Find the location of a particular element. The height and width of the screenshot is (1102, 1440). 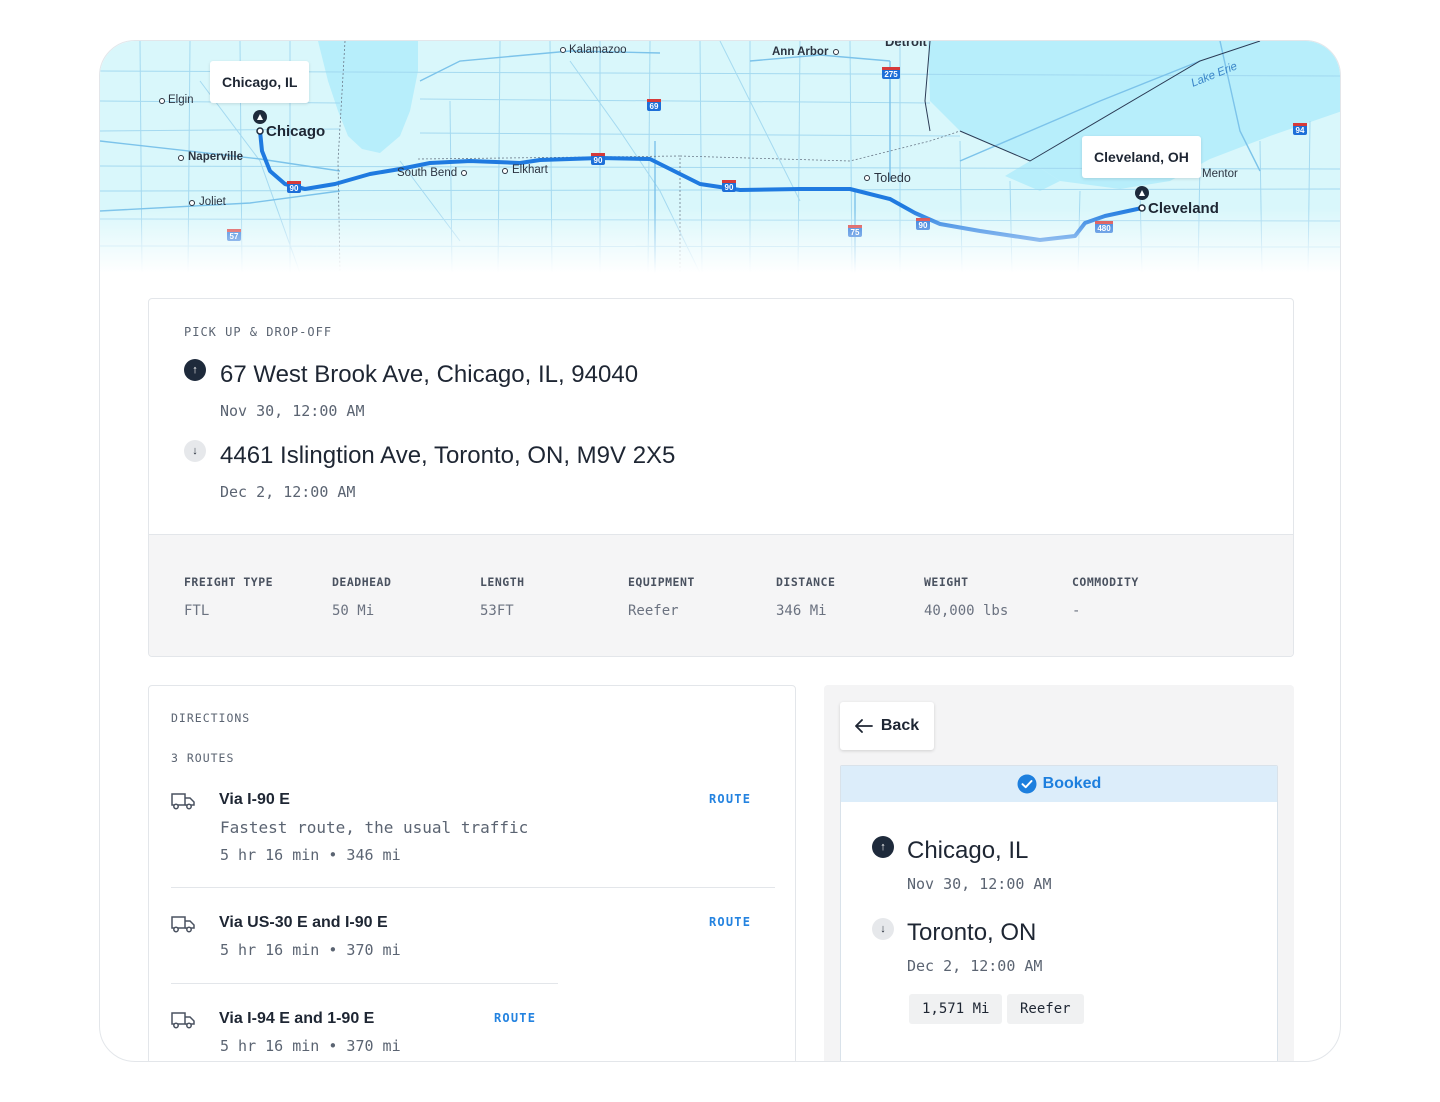

route-title: Via US-30 E and I-90 E is located at coordinates (303, 922).